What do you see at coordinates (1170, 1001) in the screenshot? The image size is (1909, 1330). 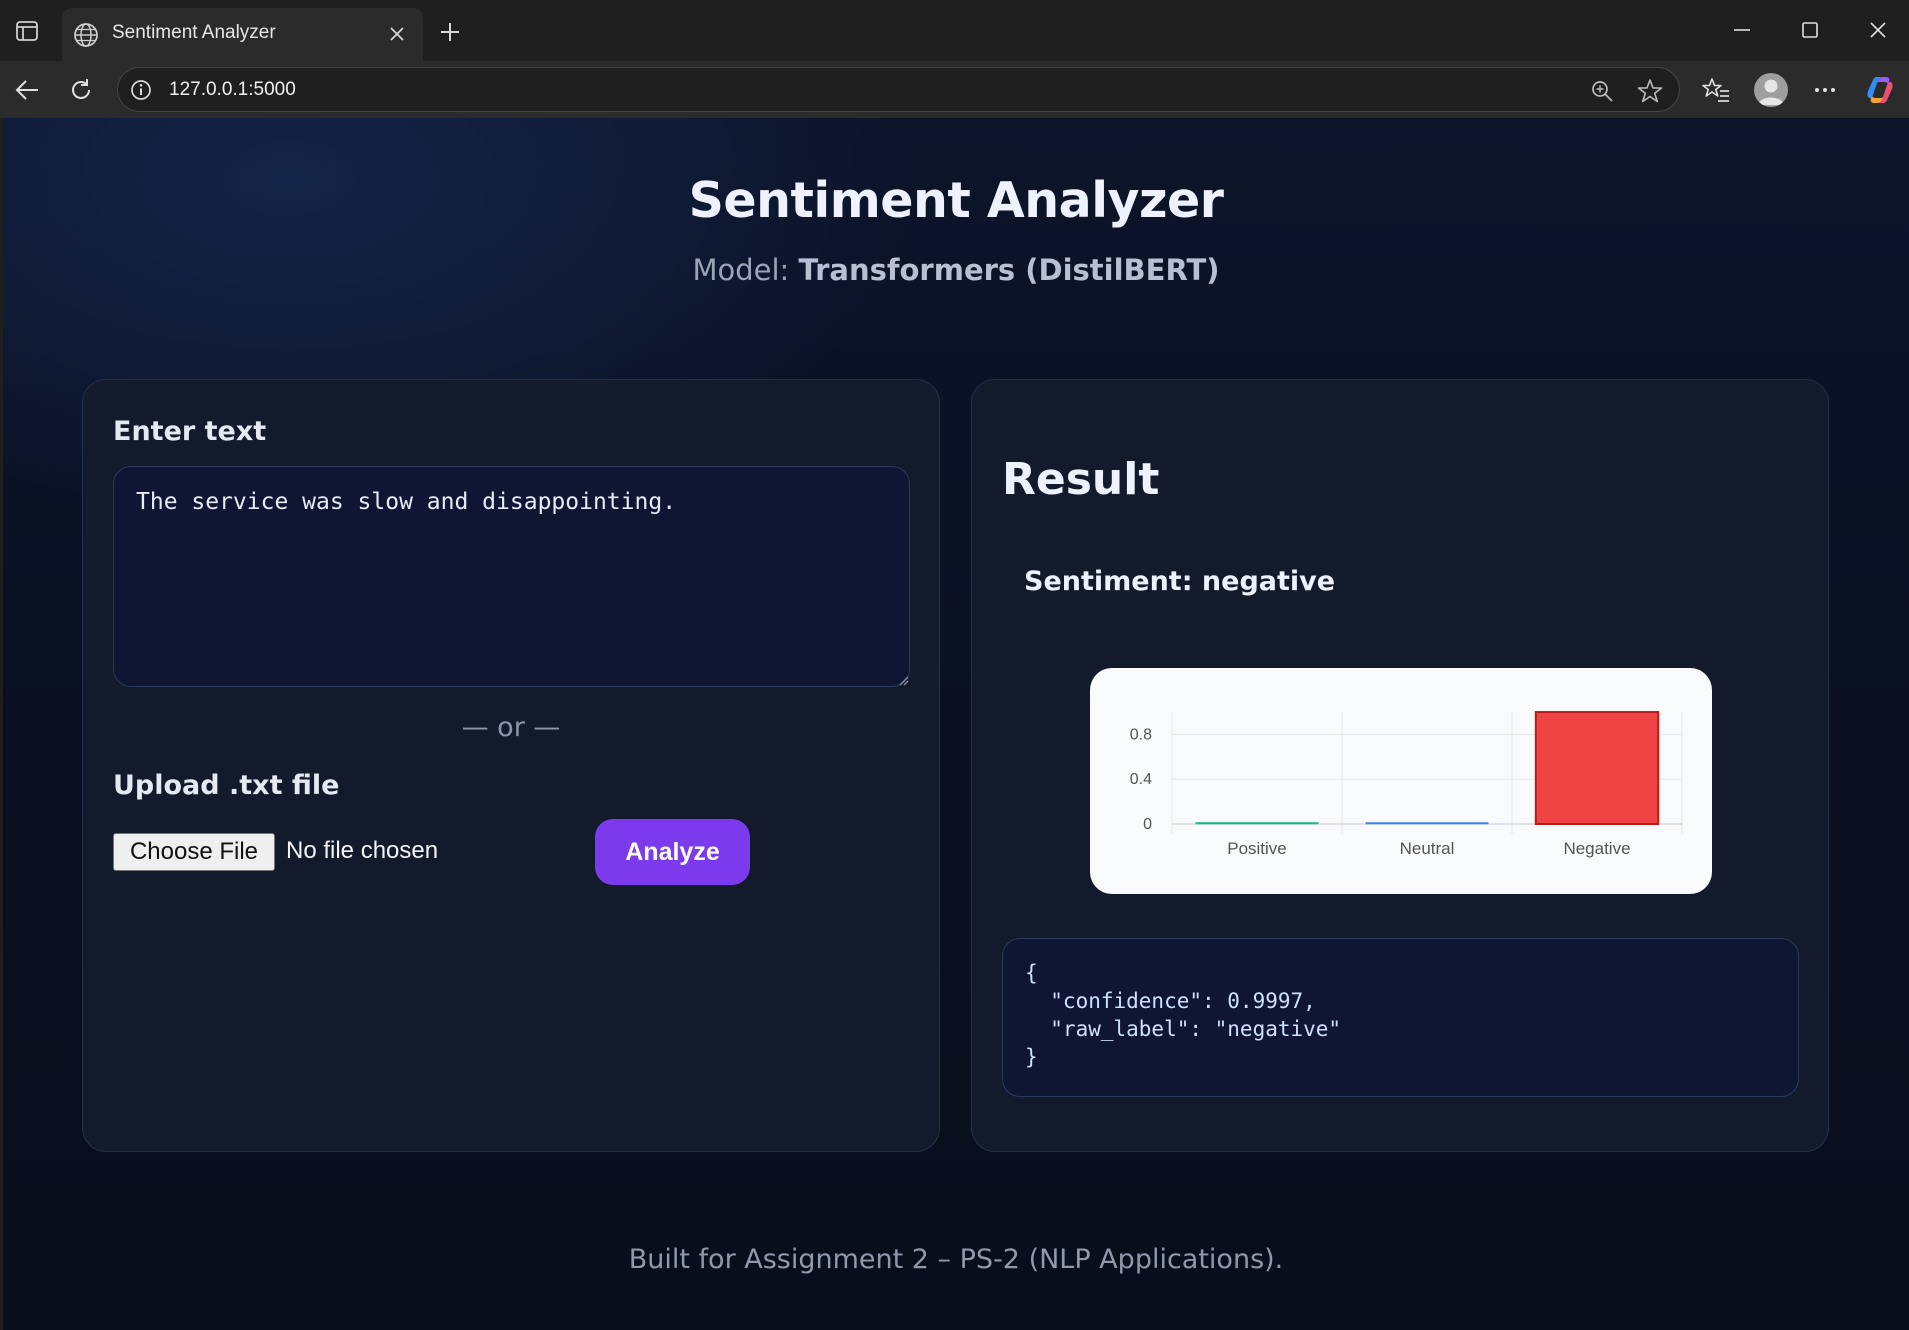 I see `json-line: "confidence": 0.9997,` at bounding box center [1170, 1001].